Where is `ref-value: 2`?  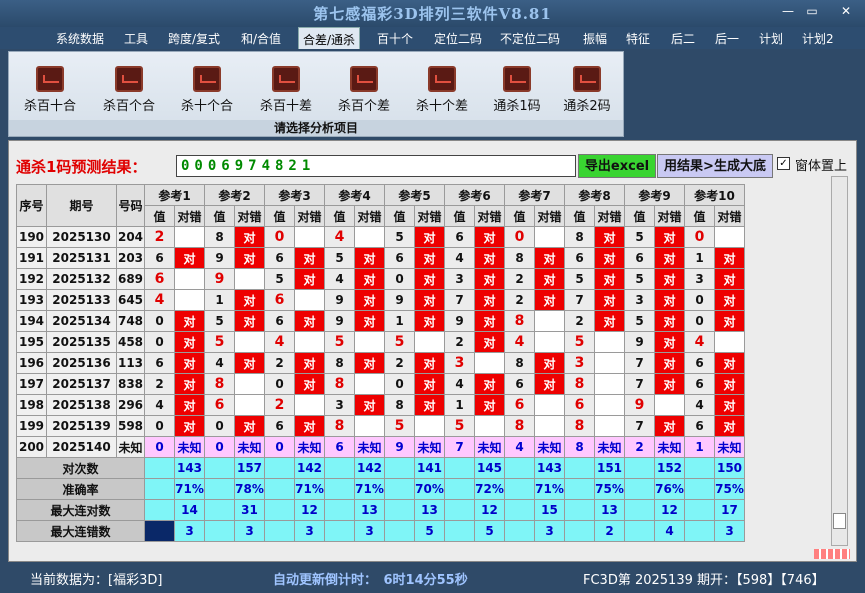 ref-value: 2 is located at coordinates (579, 321).